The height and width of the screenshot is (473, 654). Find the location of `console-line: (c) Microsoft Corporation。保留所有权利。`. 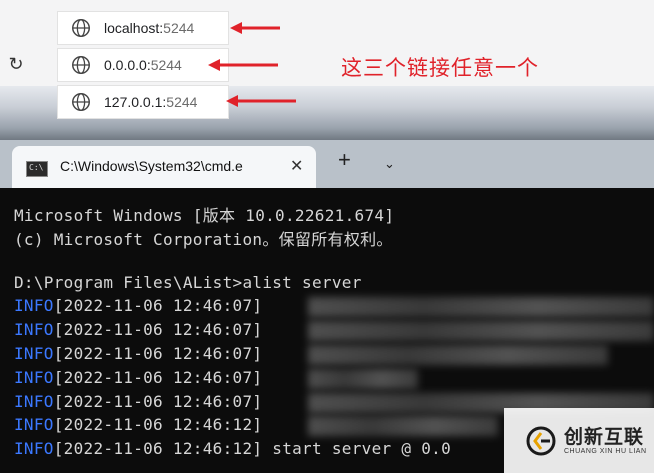

console-line: (c) Microsoft Corporation。保留所有权利。 is located at coordinates (203, 239).